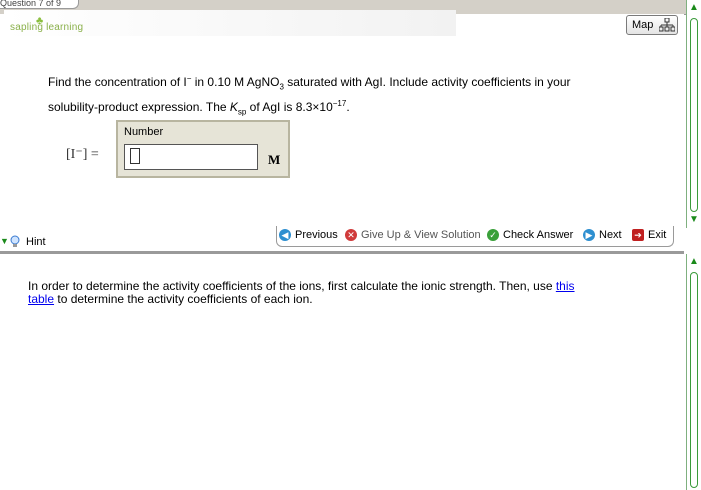  I want to click on next-button: ▶ Next, so click(602, 235).